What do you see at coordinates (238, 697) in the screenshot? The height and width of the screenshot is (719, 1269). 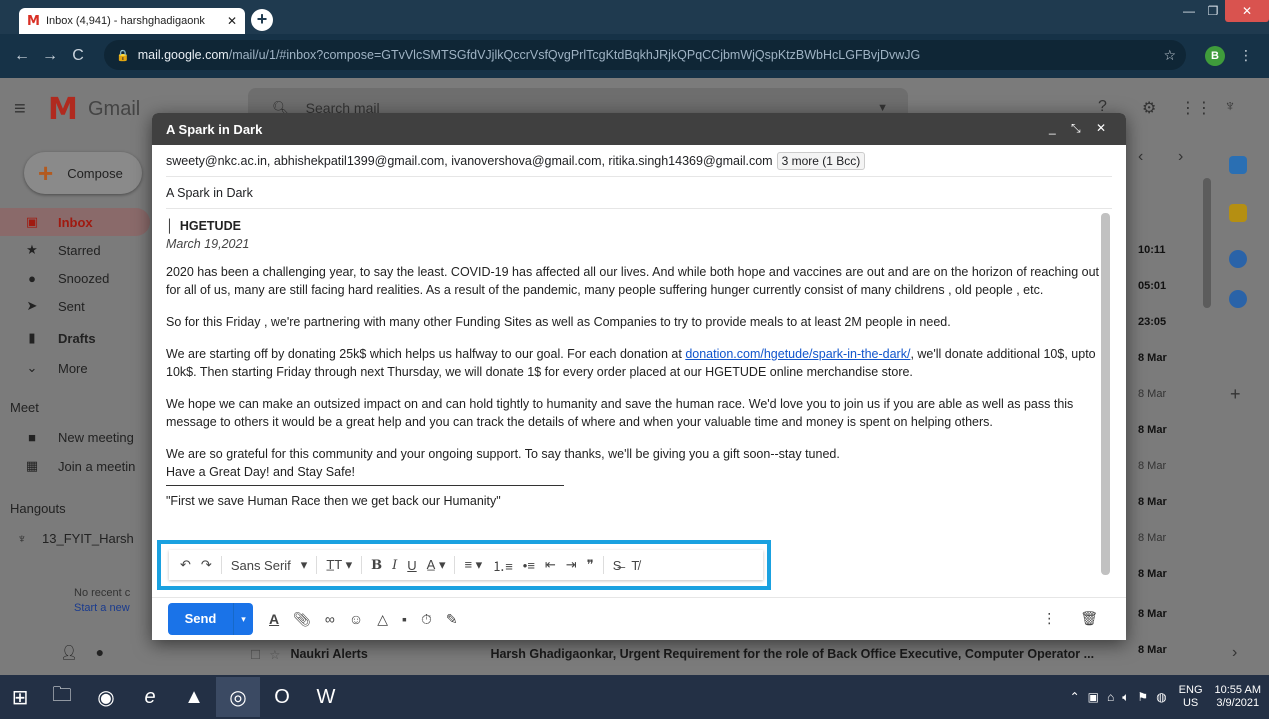 I see `chrome-icon: ◎` at bounding box center [238, 697].